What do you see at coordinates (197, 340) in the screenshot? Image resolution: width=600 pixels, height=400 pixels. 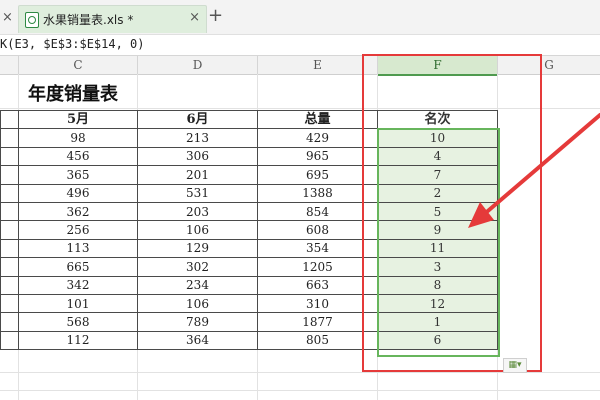 I see `cell-jun: 364` at bounding box center [197, 340].